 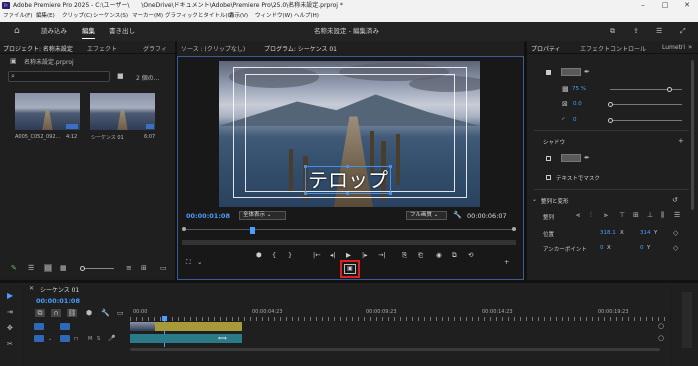 I want to click on tab-effects: エフェクト, so click(x=102, y=48).